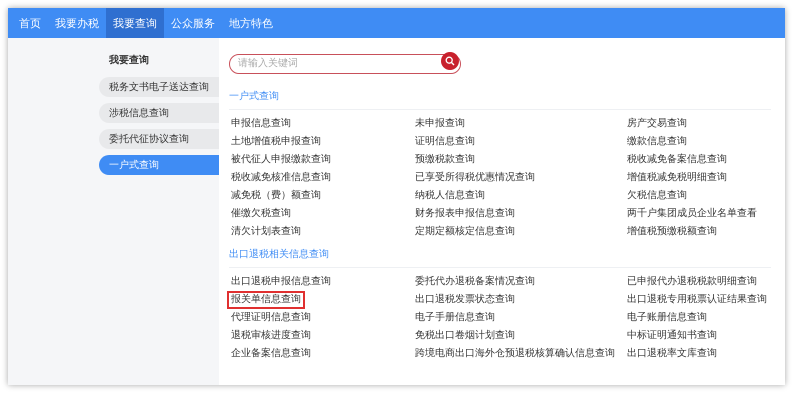  I want to click on query-link: 申报信息查询, so click(261, 124).